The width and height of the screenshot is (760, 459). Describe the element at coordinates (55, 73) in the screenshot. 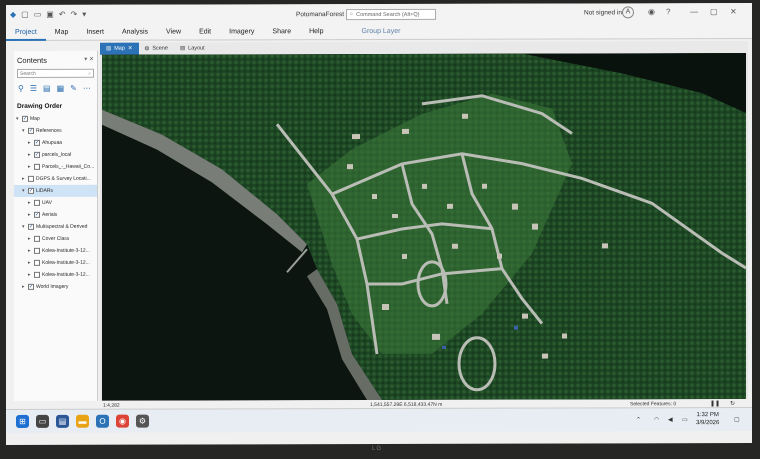

I see `contents-search-input: Search ⌕` at that location.